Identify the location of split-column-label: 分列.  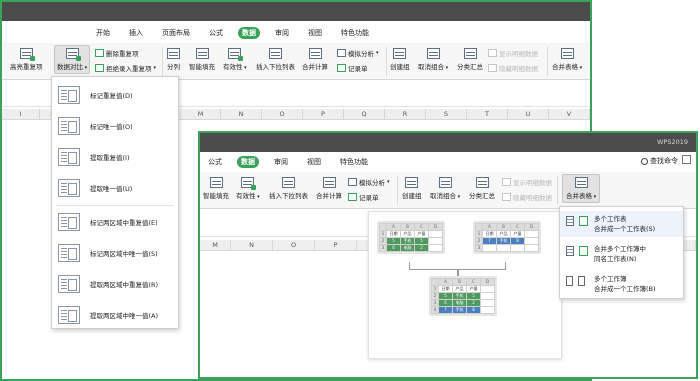
(173, 67).